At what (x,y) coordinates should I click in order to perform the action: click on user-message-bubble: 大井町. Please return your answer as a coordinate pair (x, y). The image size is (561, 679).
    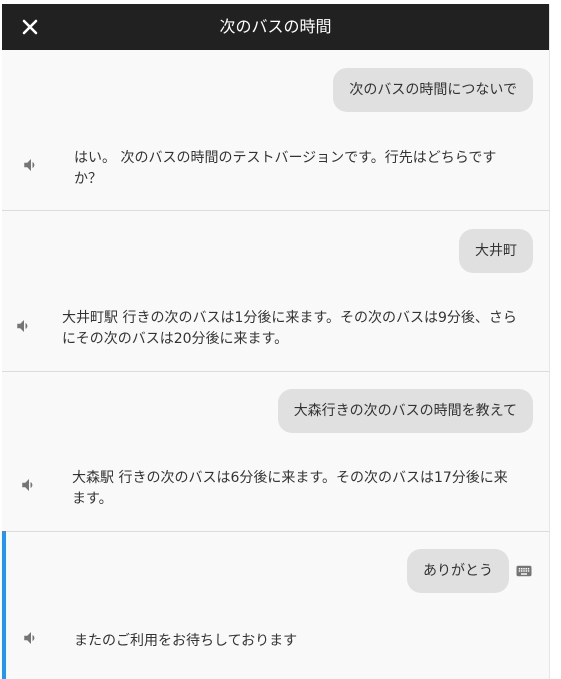
    Looking at the image, I should click on (496, 251).